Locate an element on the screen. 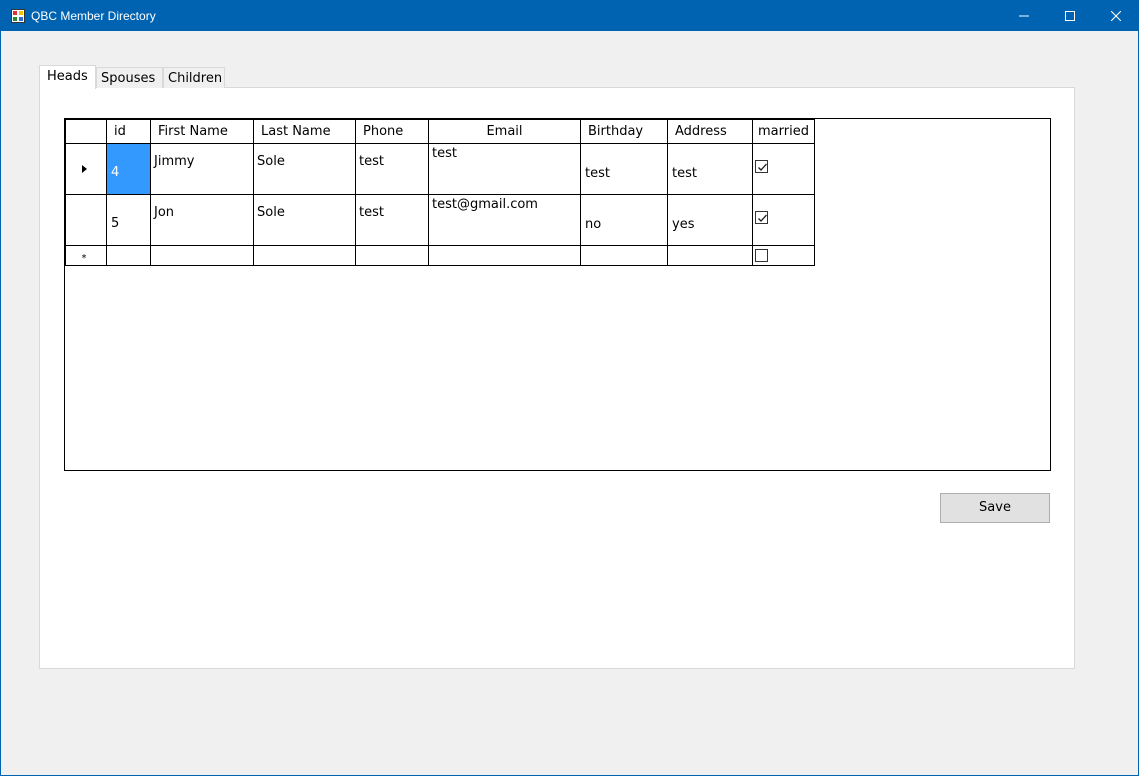 The height and width of the screenshot is (776, 1139). save-button: Save is located at coordinates (995, 508).